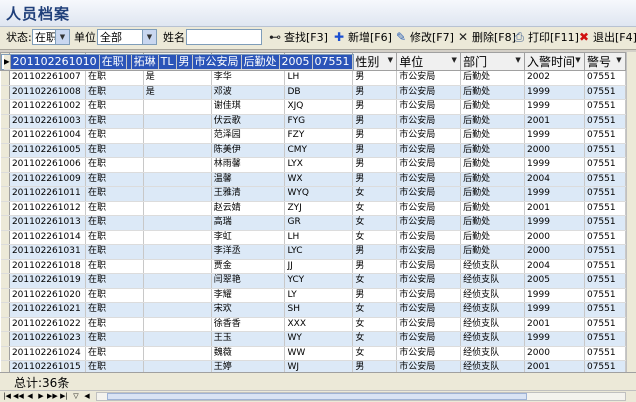  Describe the element at coordinates (554, 252) in the screenshot. I see `table-cell: 2000` at that location.